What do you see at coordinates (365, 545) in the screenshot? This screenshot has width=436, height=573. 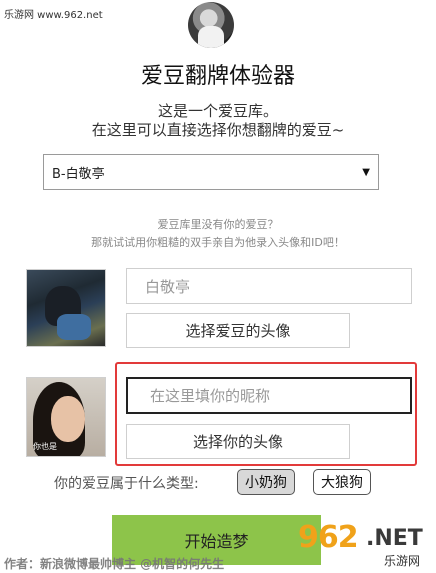 I see `site-logo: 962 .NET 乐游网` at bounding box center [365, 545].